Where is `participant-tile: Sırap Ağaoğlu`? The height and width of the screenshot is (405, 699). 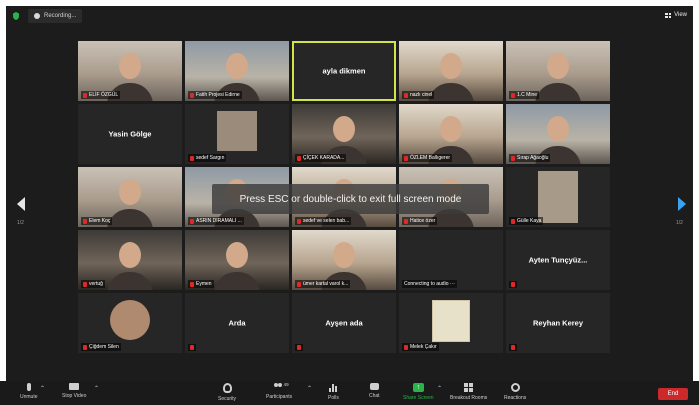 participant-tile: Sırap Ağaoğlu is located at coordinates (558, 134).